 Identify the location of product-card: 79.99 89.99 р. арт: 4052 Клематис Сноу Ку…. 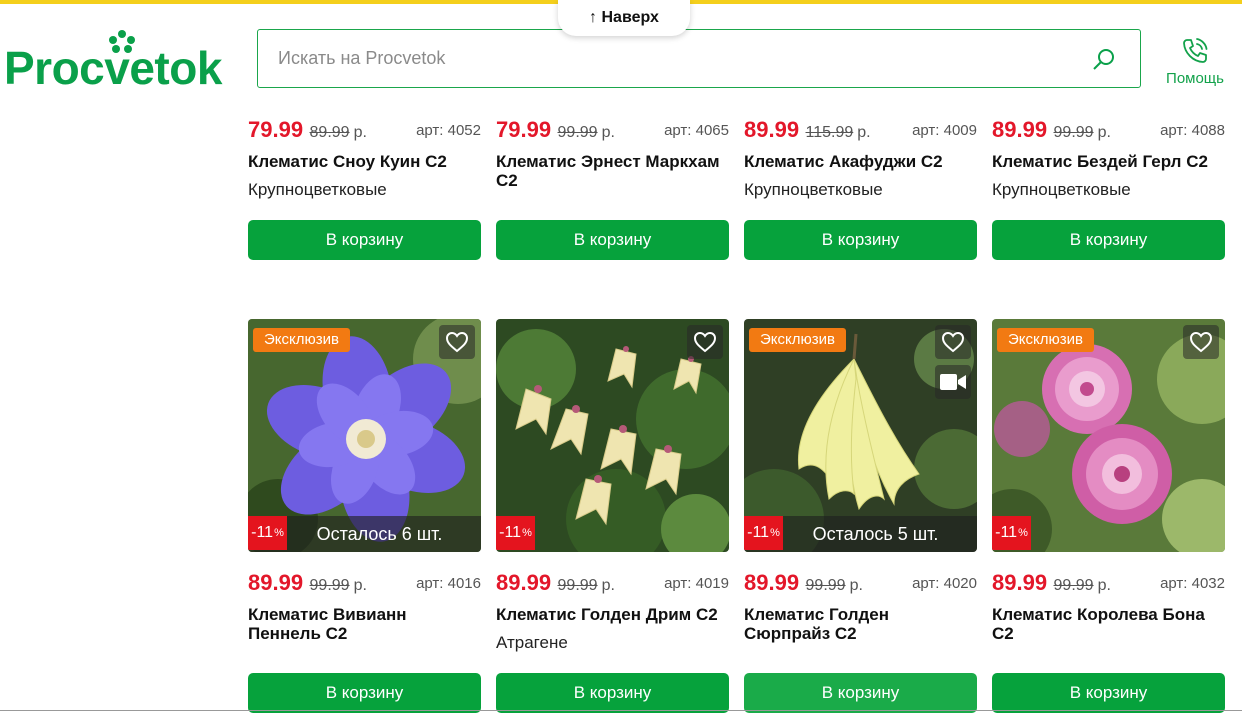
(364, 158).